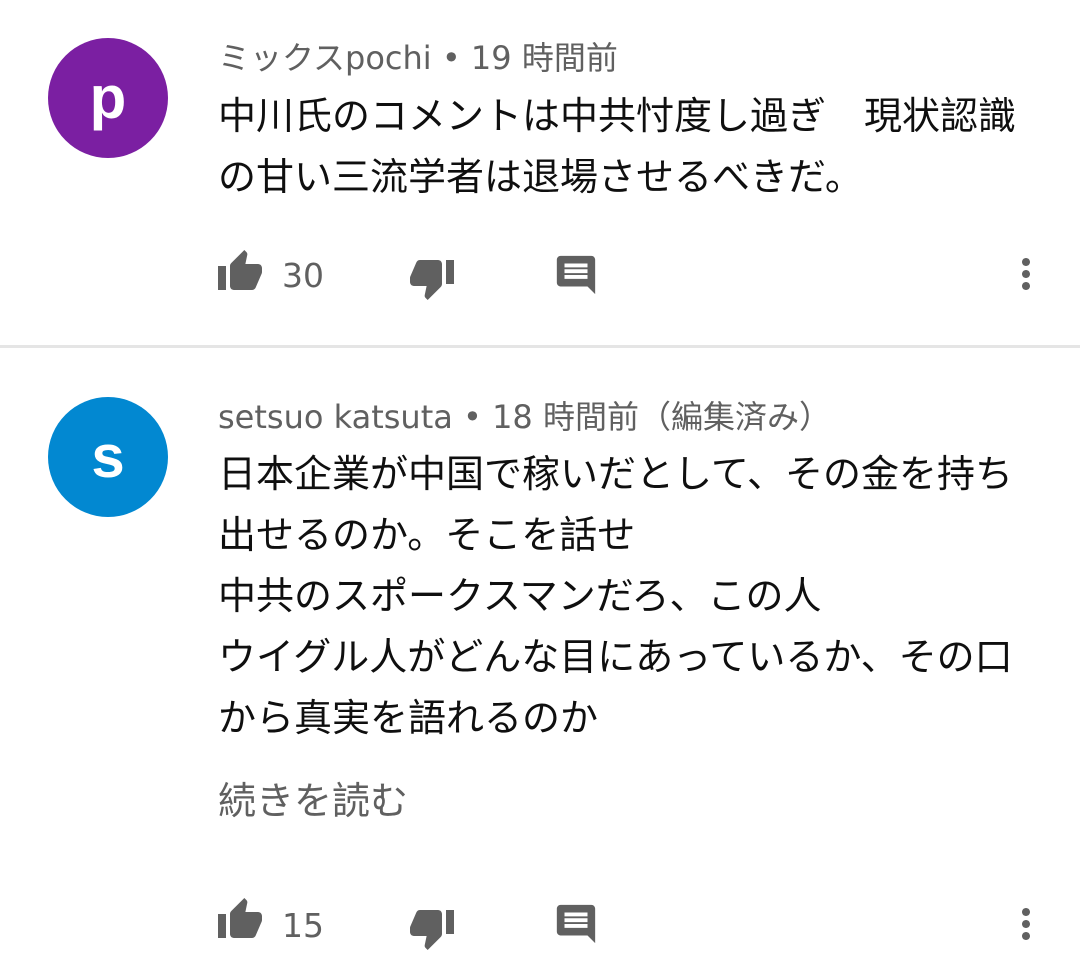 This screenshot has width=1080, height=972. I want to click on avatar: s, so click(108, 457).